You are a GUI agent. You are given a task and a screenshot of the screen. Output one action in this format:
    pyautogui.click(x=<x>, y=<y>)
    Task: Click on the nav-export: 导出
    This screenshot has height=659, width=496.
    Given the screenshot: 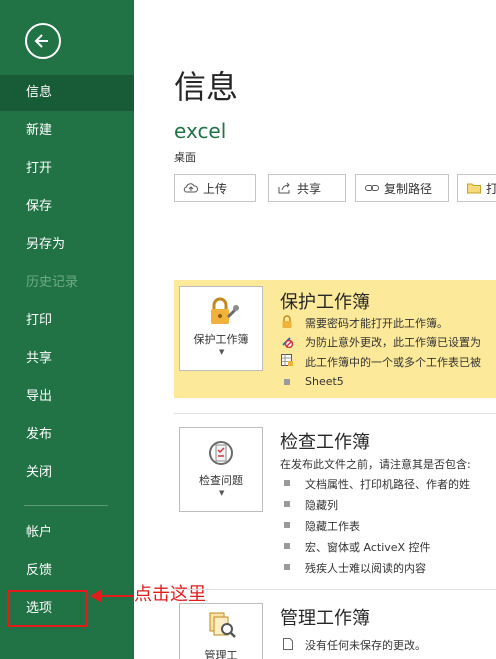 What is the action you would take?
    pyautogui.click(x=67, y=397)
    